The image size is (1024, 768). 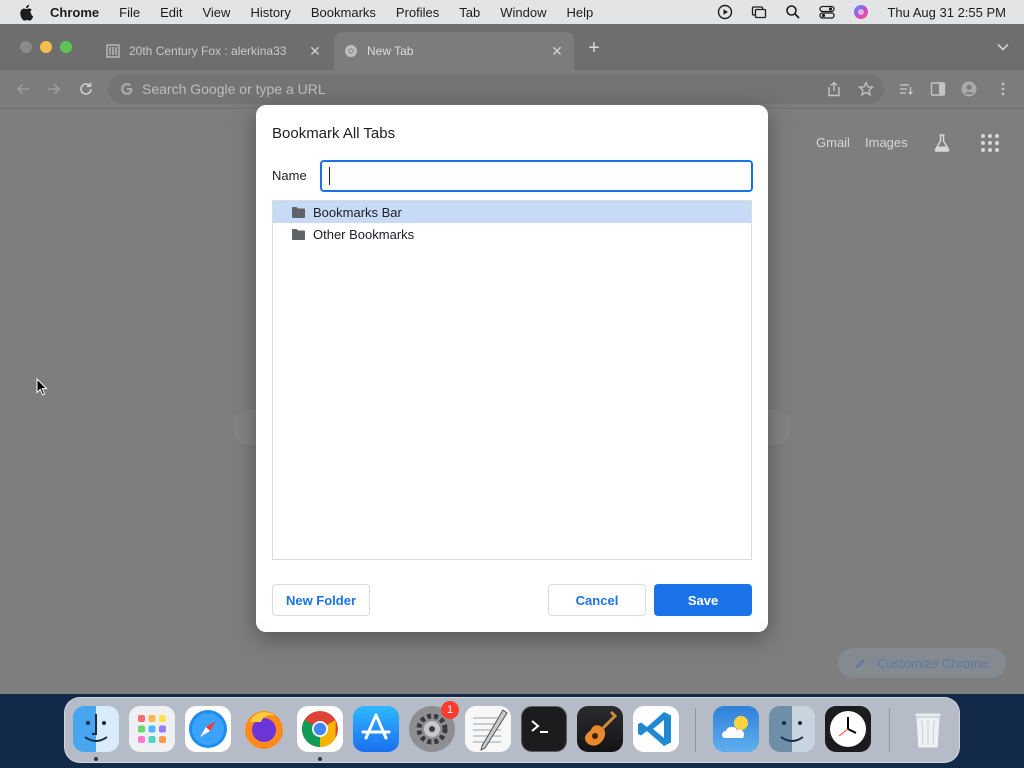 What do you see at coordinates (270, 12) in the screenshot?
I see `menu-history: History` at bounding box center [270, 12].